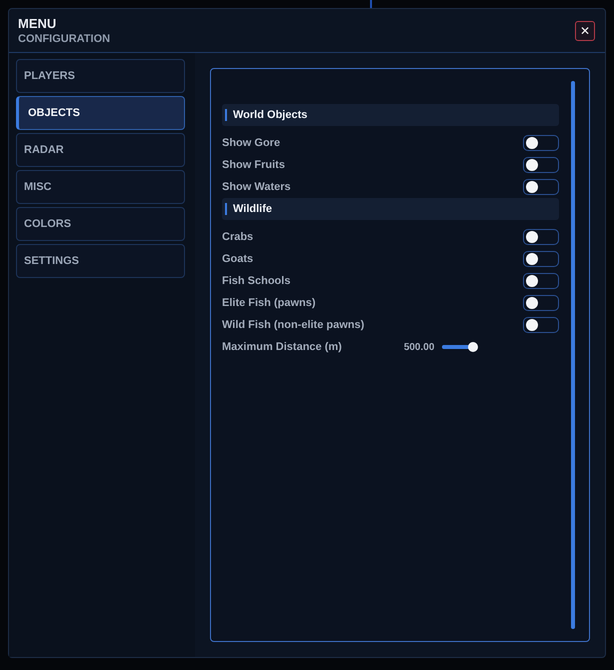 The width and height of the screenshot is (614, 670). I want to click on section-title: Wildlife, so click(252, 209).